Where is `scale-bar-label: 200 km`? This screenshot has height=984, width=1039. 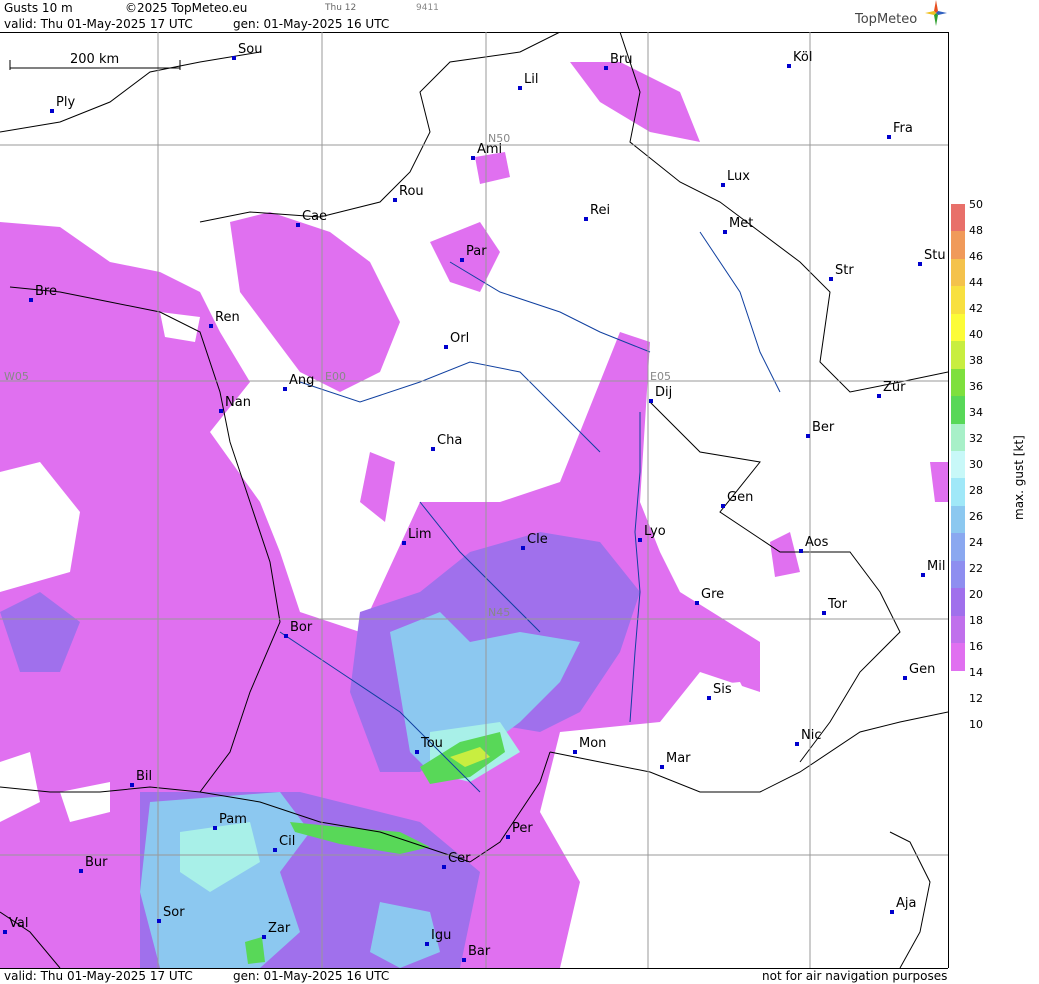
scale-bar-label: 200 km is located at coordinates (95, 59).